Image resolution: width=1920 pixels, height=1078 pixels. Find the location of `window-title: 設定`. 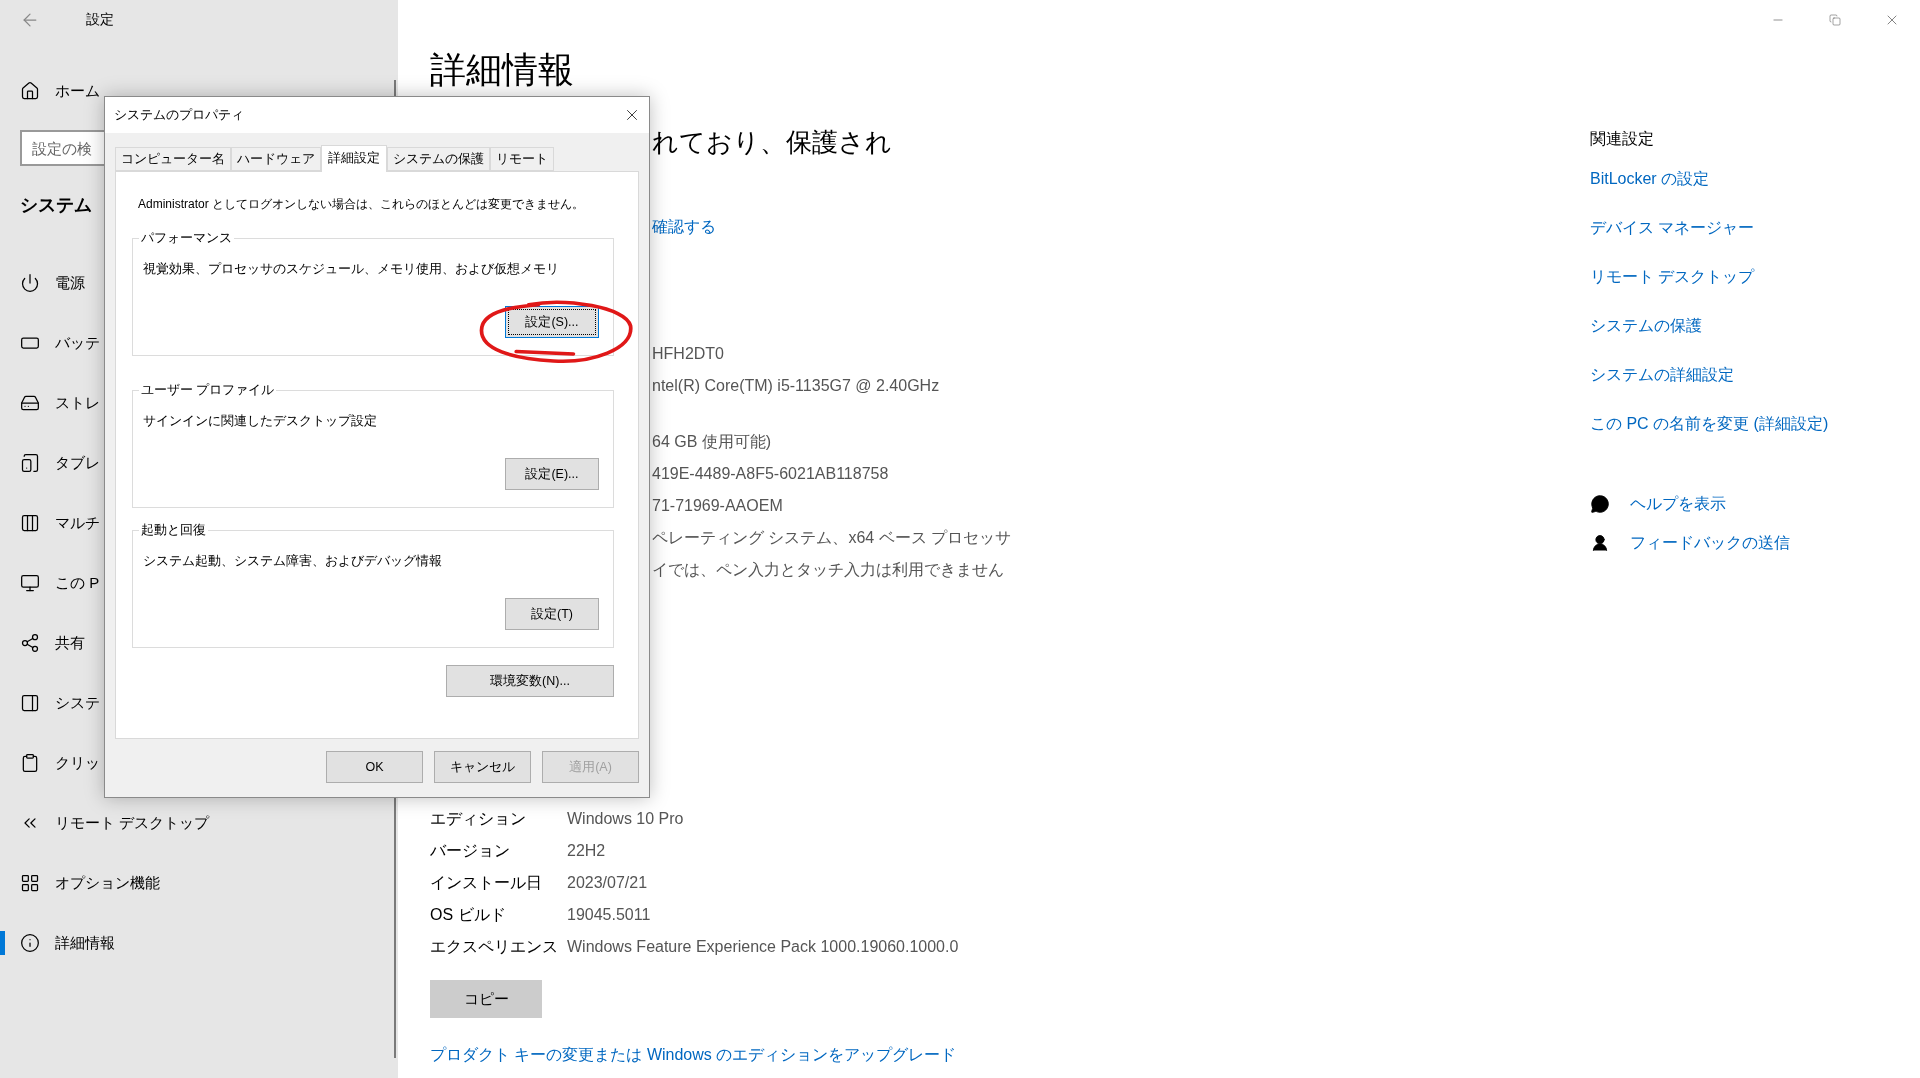

window-title: 設定 is located at coordinates (100, 20).